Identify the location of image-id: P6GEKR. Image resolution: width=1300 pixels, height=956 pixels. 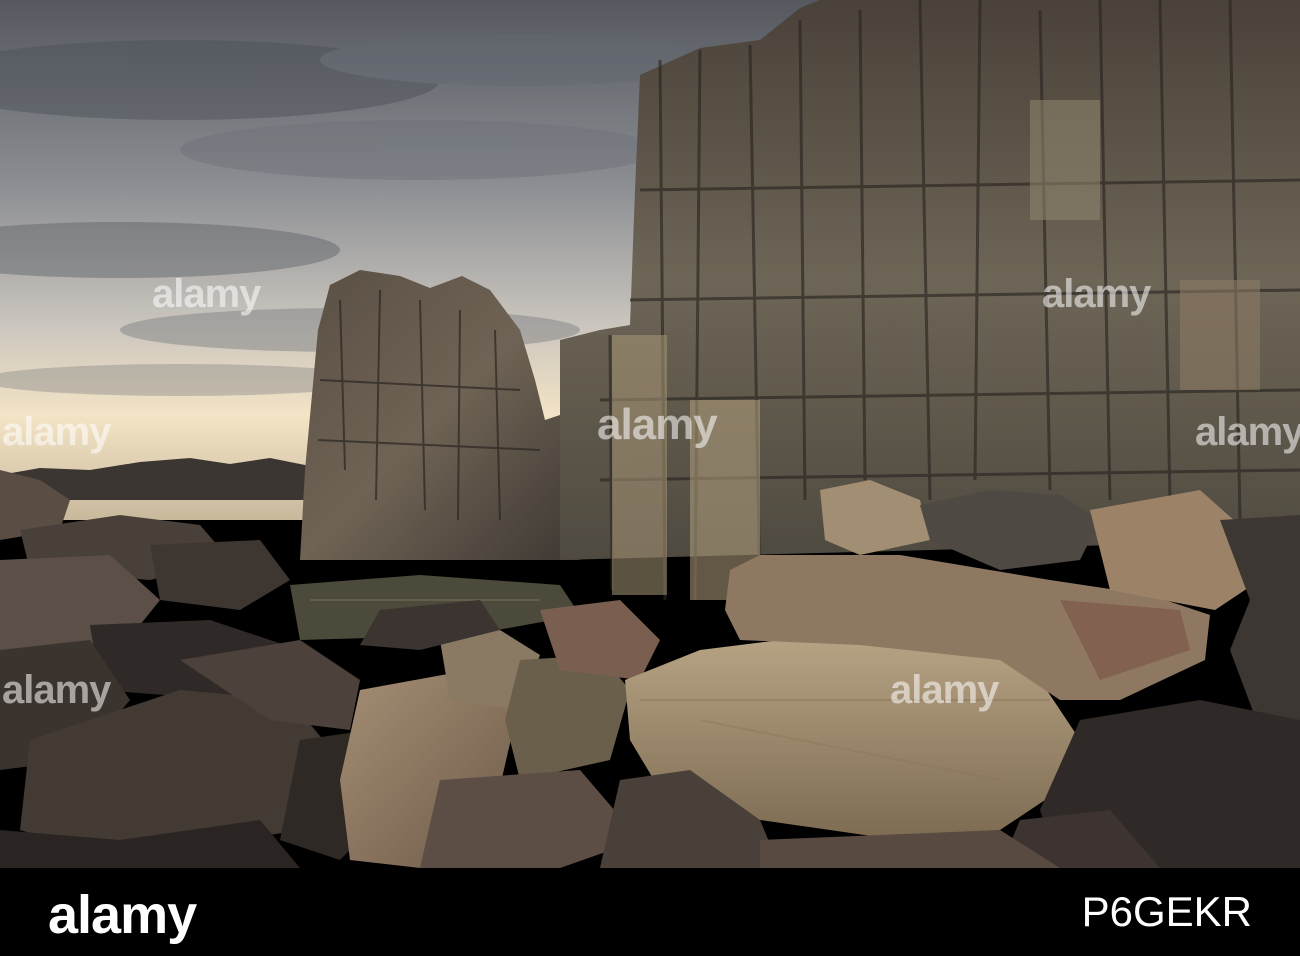
(1166, 911).